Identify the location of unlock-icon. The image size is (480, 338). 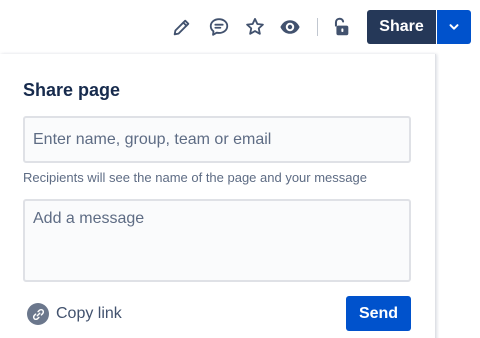
(341, 27).